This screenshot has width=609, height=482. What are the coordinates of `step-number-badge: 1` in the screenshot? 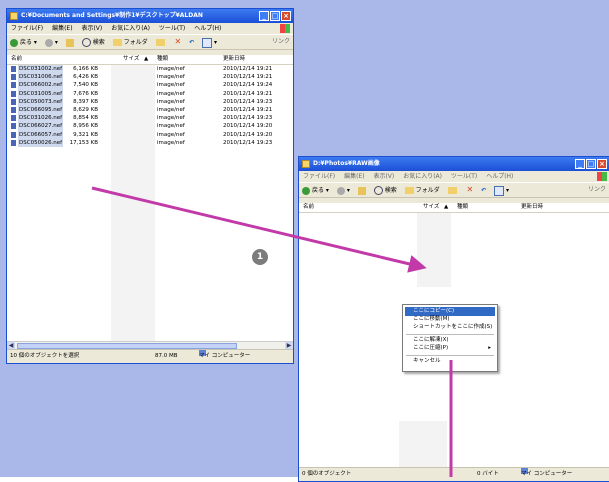 It's located at (260, 257).